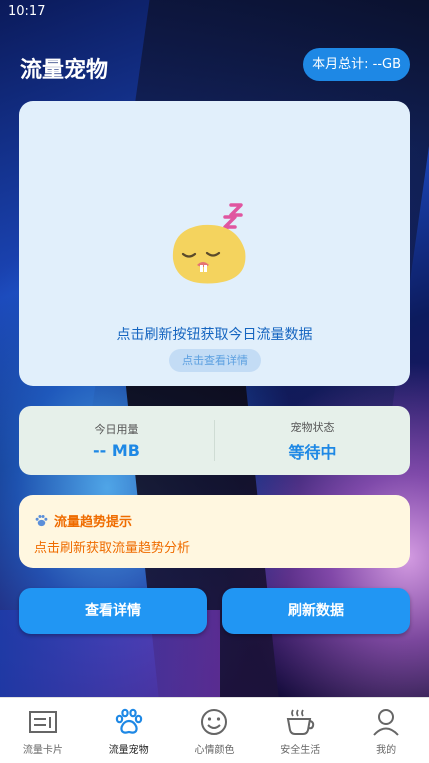 The width and height of the screenshot is (429, 763). What do you see at coordinates (64, 70) in the screenshot?
I see `page-title: 流量宠物` at bounding box center [64, 70].